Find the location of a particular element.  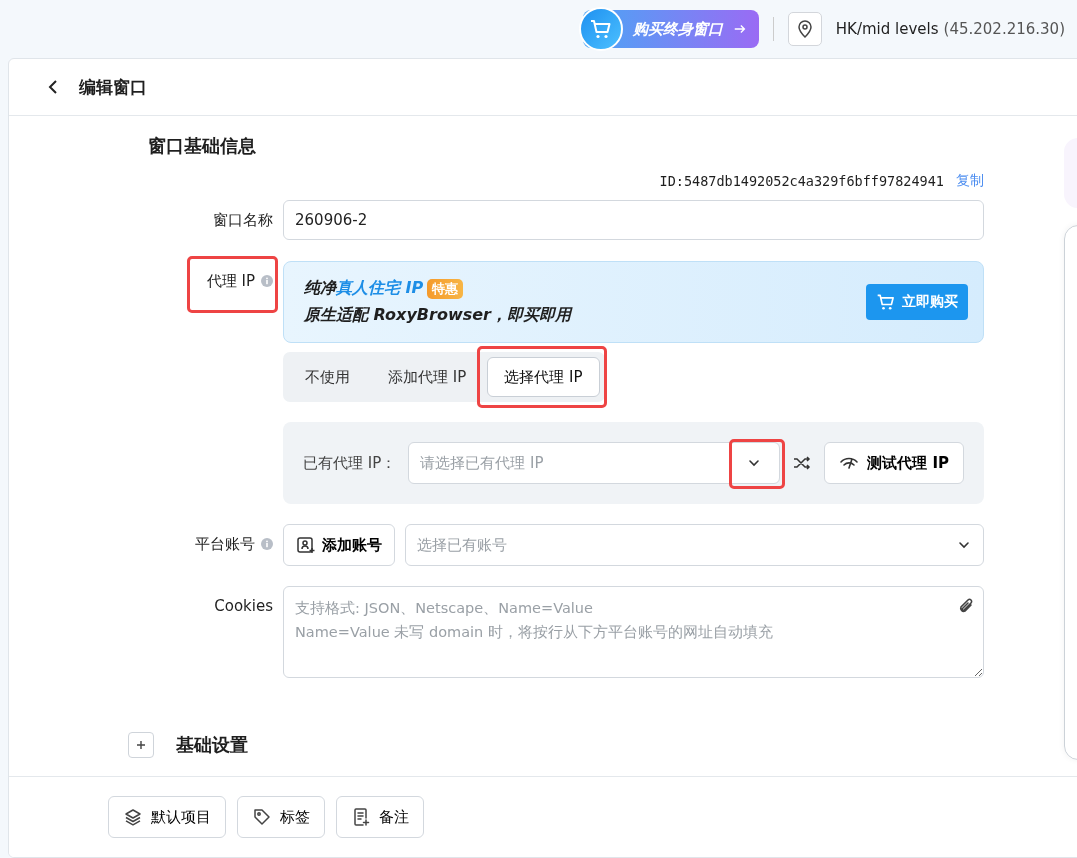

field-label: Cookies is located at coordinates (243, 606).